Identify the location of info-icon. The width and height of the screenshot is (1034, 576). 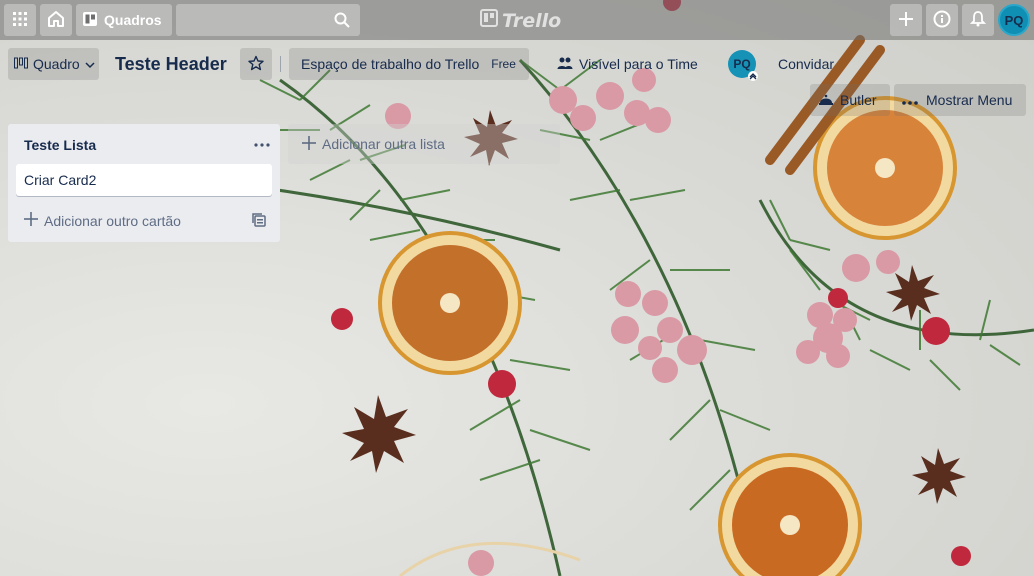
(942, 20).